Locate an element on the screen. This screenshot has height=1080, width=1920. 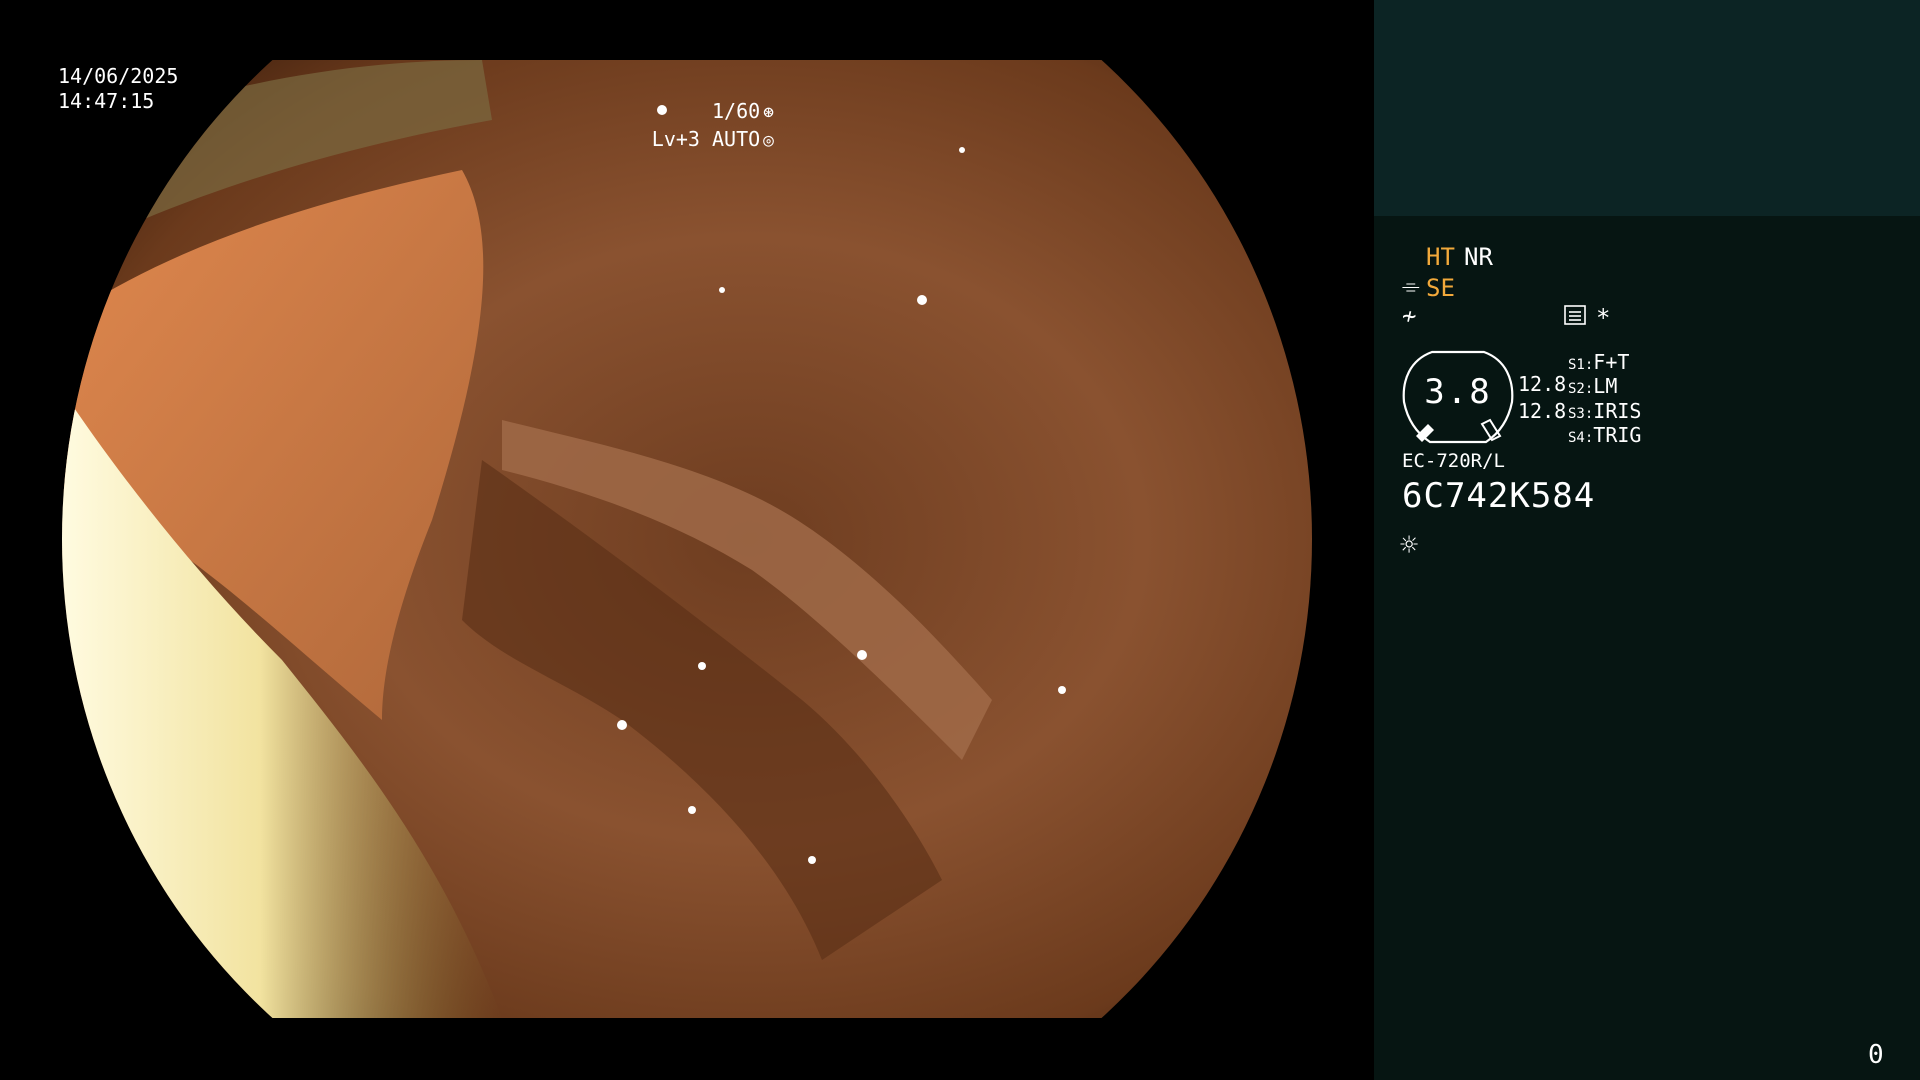
auto-exposure-icon: ◎ is located at coordinates (768, 140).